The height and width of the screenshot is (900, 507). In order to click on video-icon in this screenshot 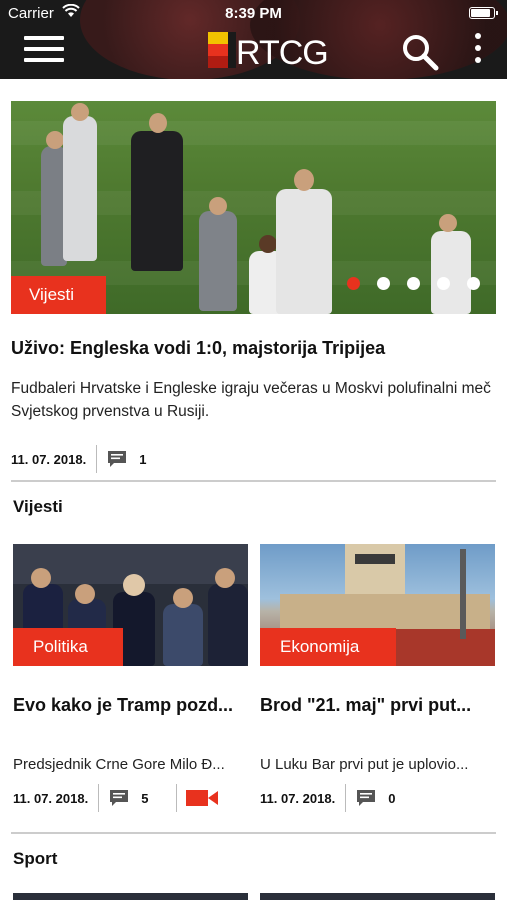, I will do `click(202, 798)`.